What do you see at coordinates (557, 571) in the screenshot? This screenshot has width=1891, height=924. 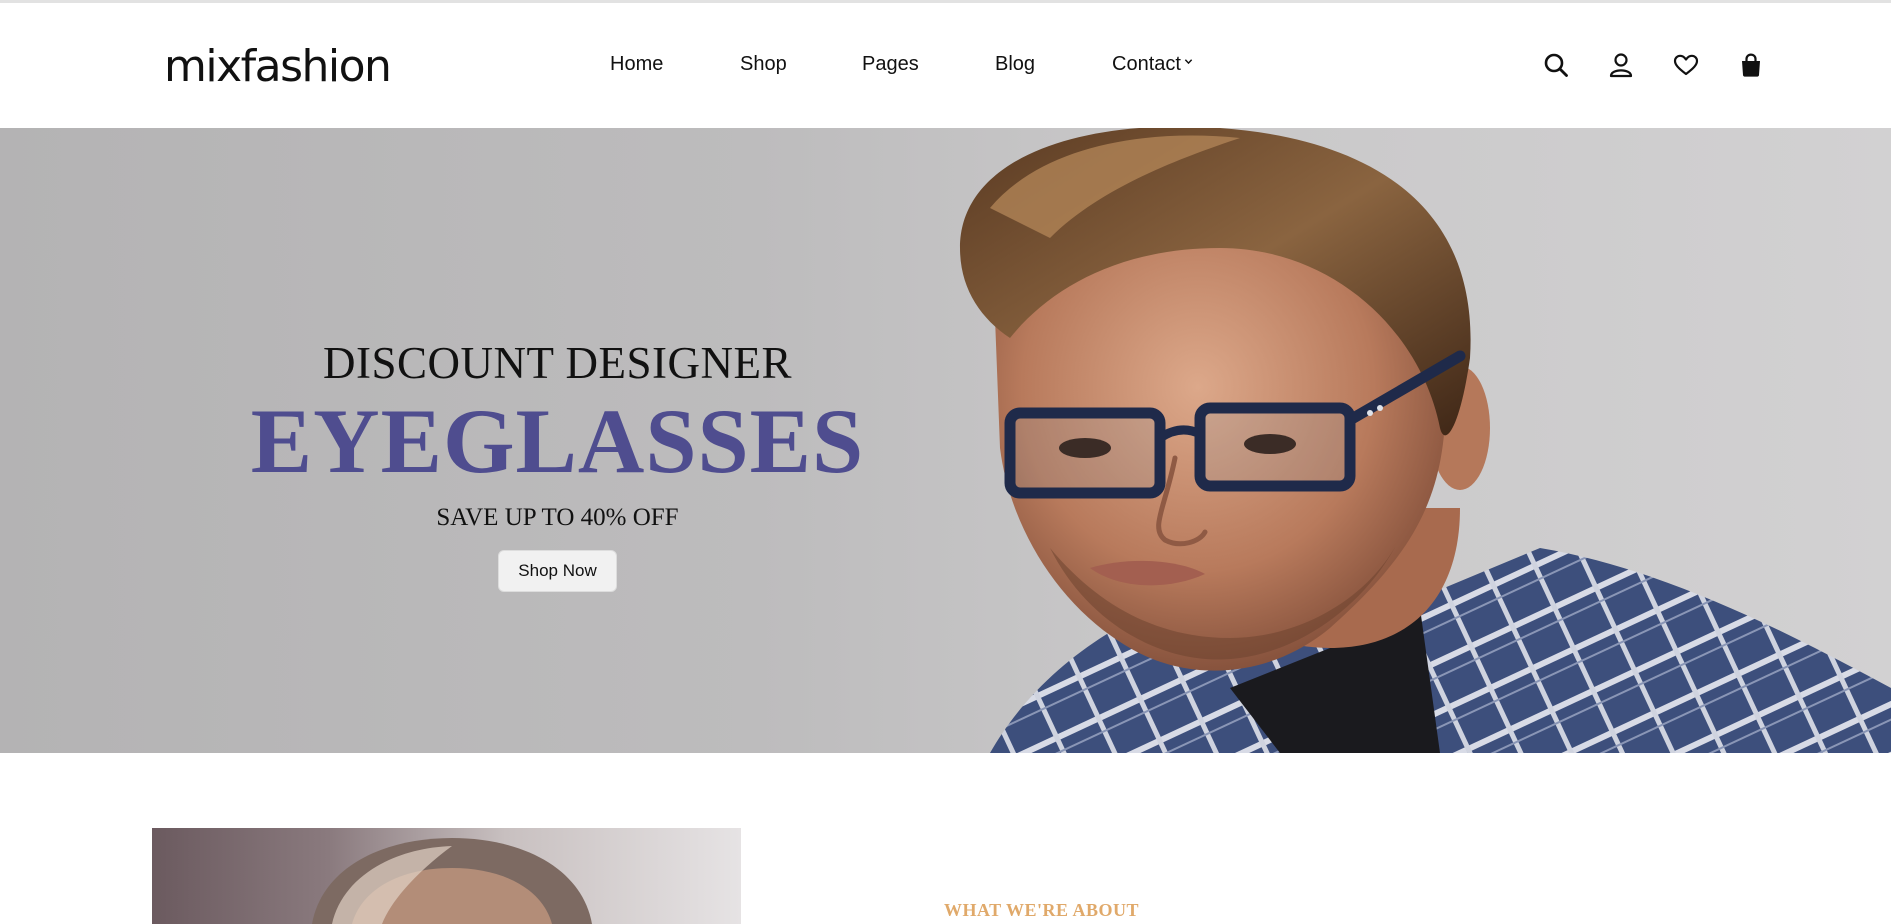 I see `shop-now-button: Shop Now` at bounding box center [557, 571].